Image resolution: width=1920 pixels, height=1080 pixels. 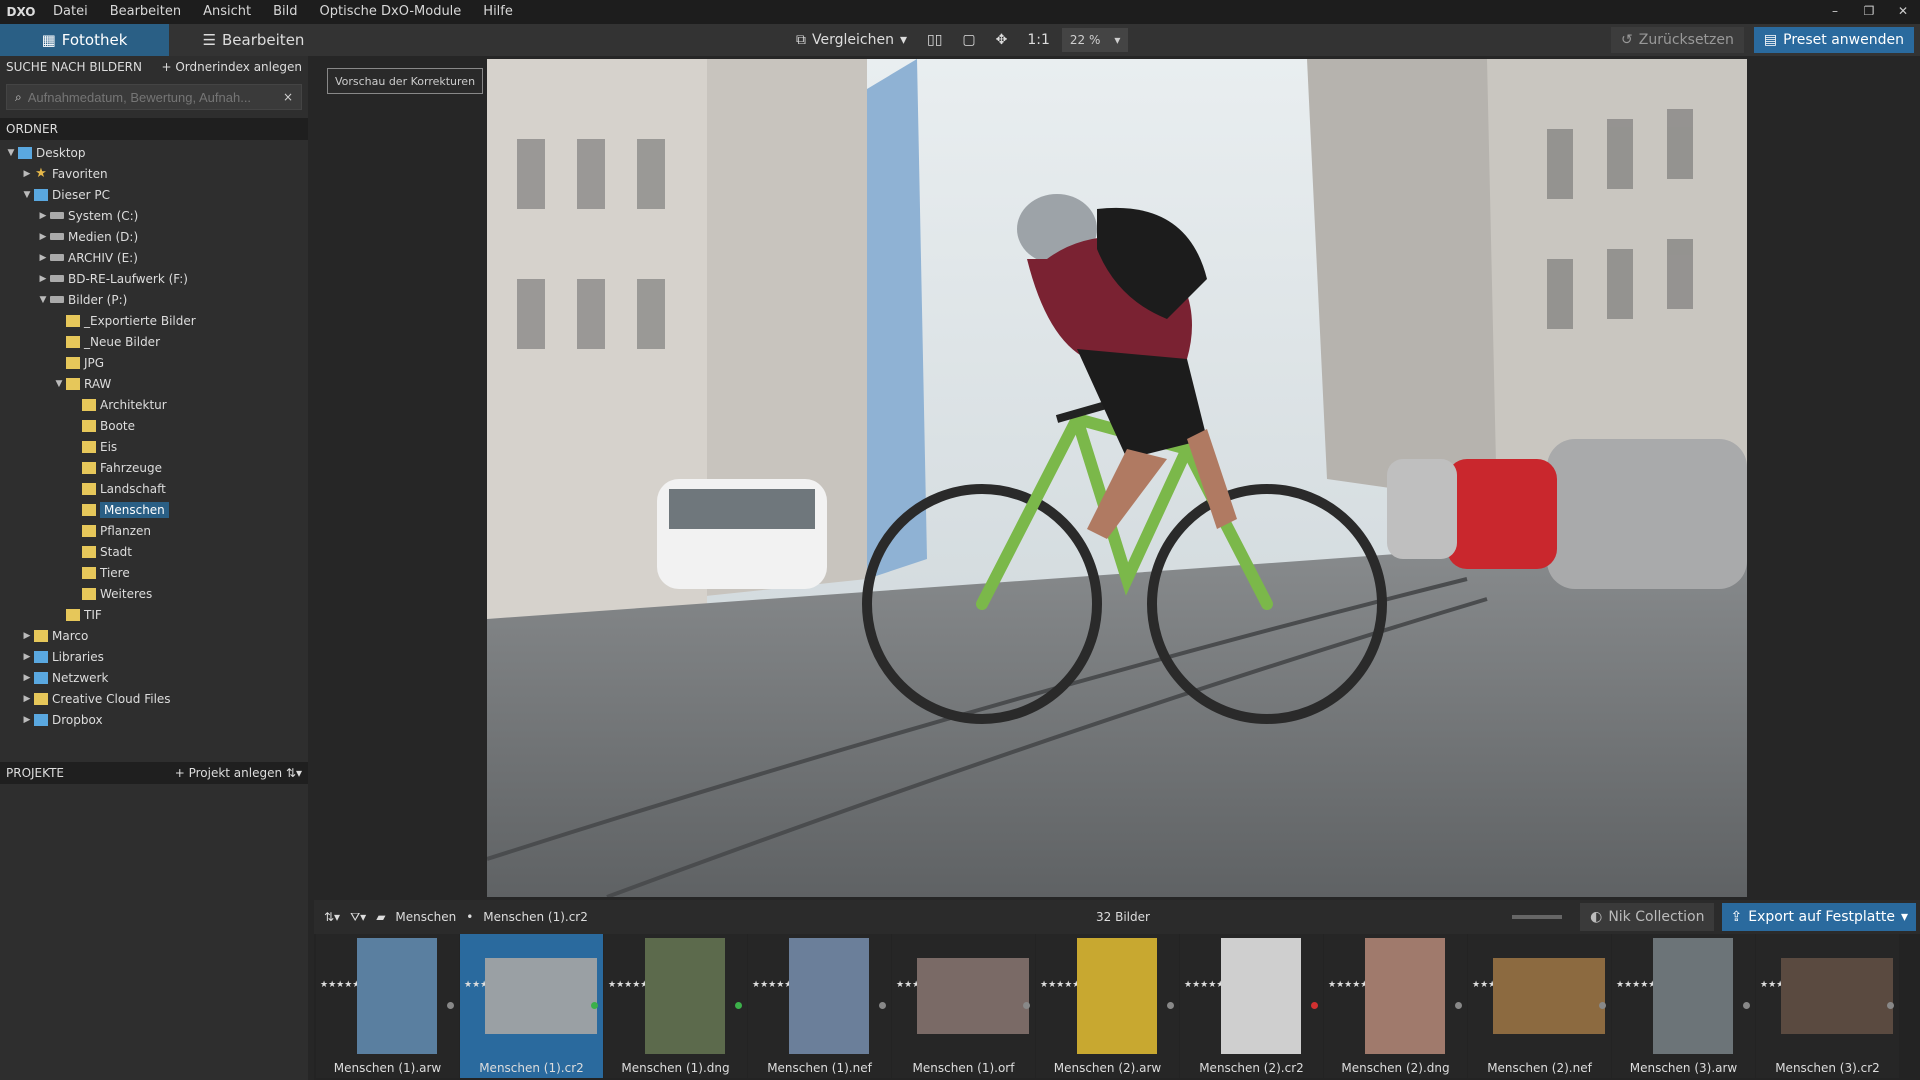 What do you see at coordinates (154, 173) in the screenshot?
I see `folder-item: ▶ ★ Favoriten` at bounding box center [154, 173].